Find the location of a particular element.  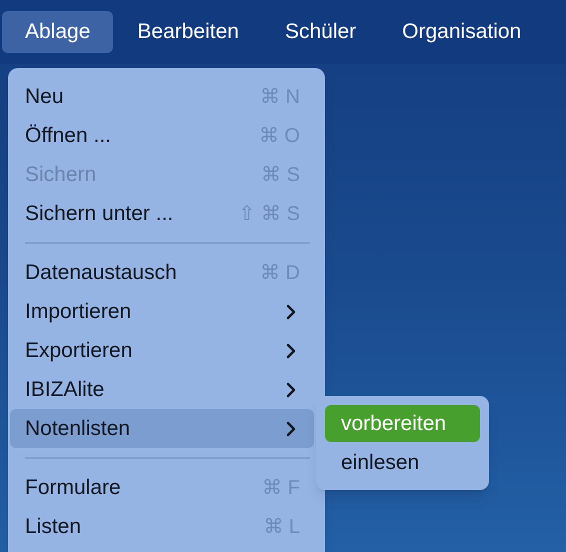

menu-bar-item: Schüler is located at coordinates (320, 32).